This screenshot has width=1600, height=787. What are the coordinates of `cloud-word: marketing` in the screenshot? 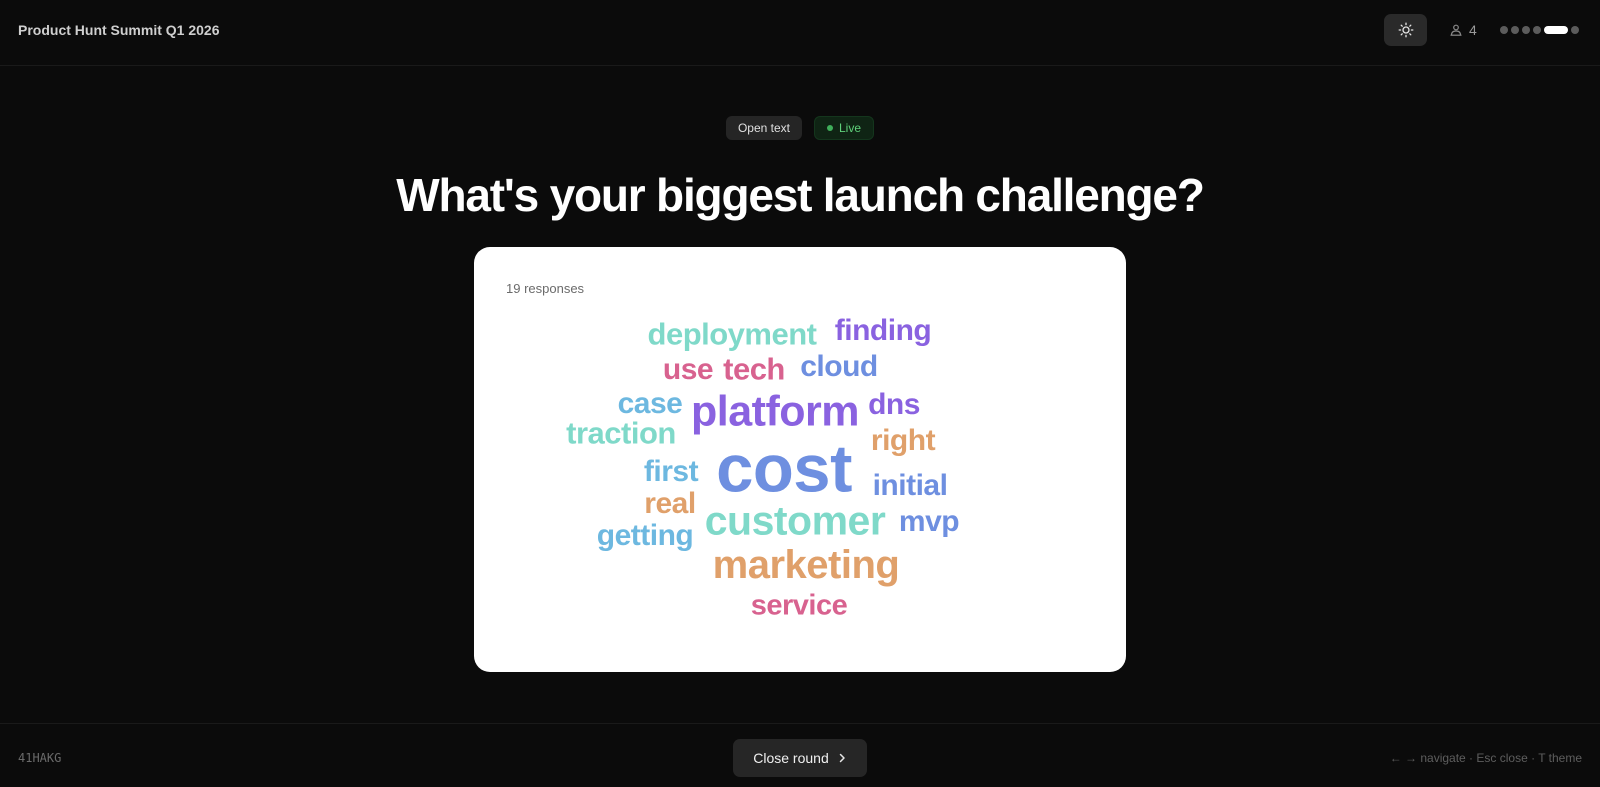 It's located at (806, 565).